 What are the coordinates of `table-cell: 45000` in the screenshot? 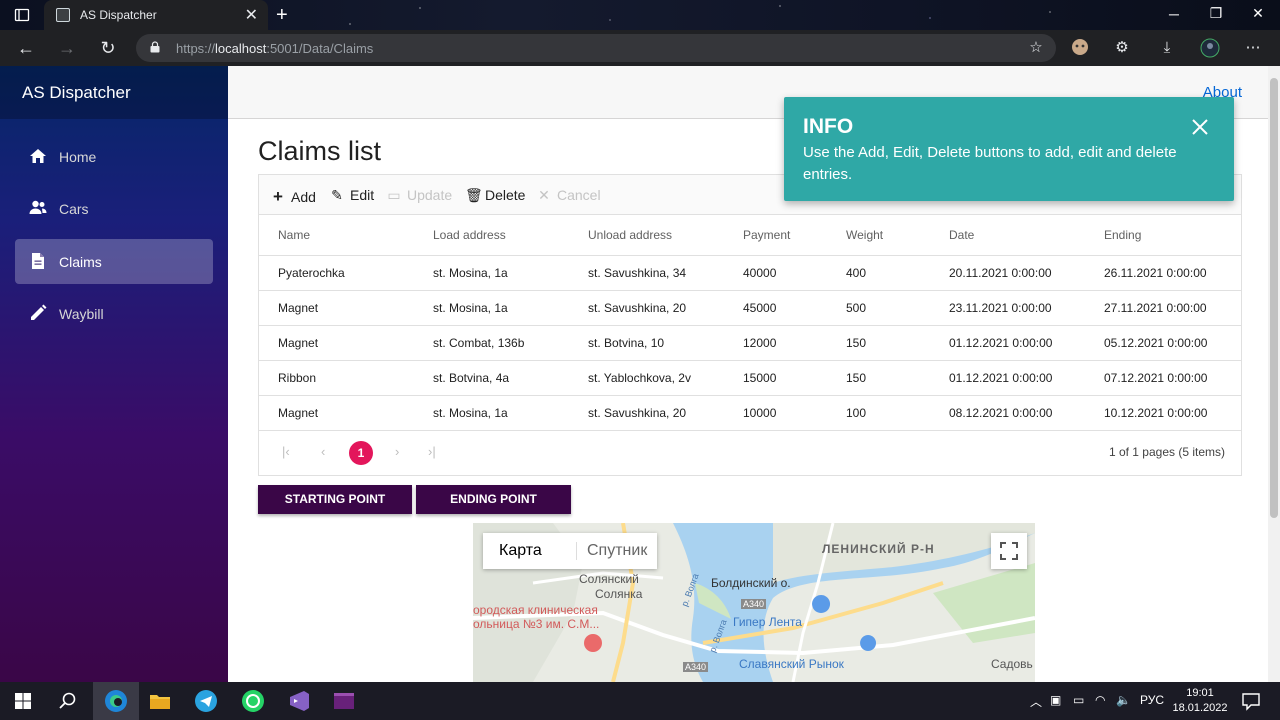 It's located at (775, 308).